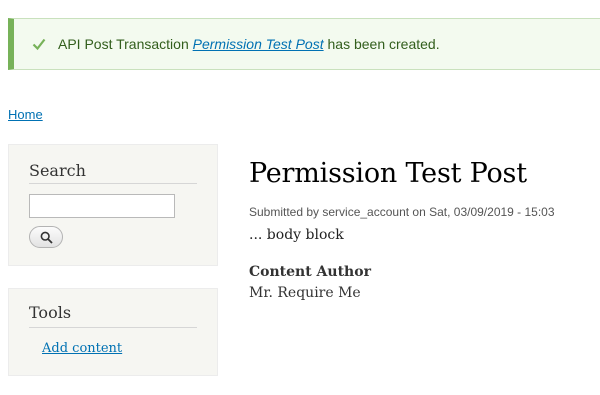  What do you see at coordinates (258, 44) in the screenshot?
I see `status-post-link: Permission Test Post` at bounding box center [258, 44].